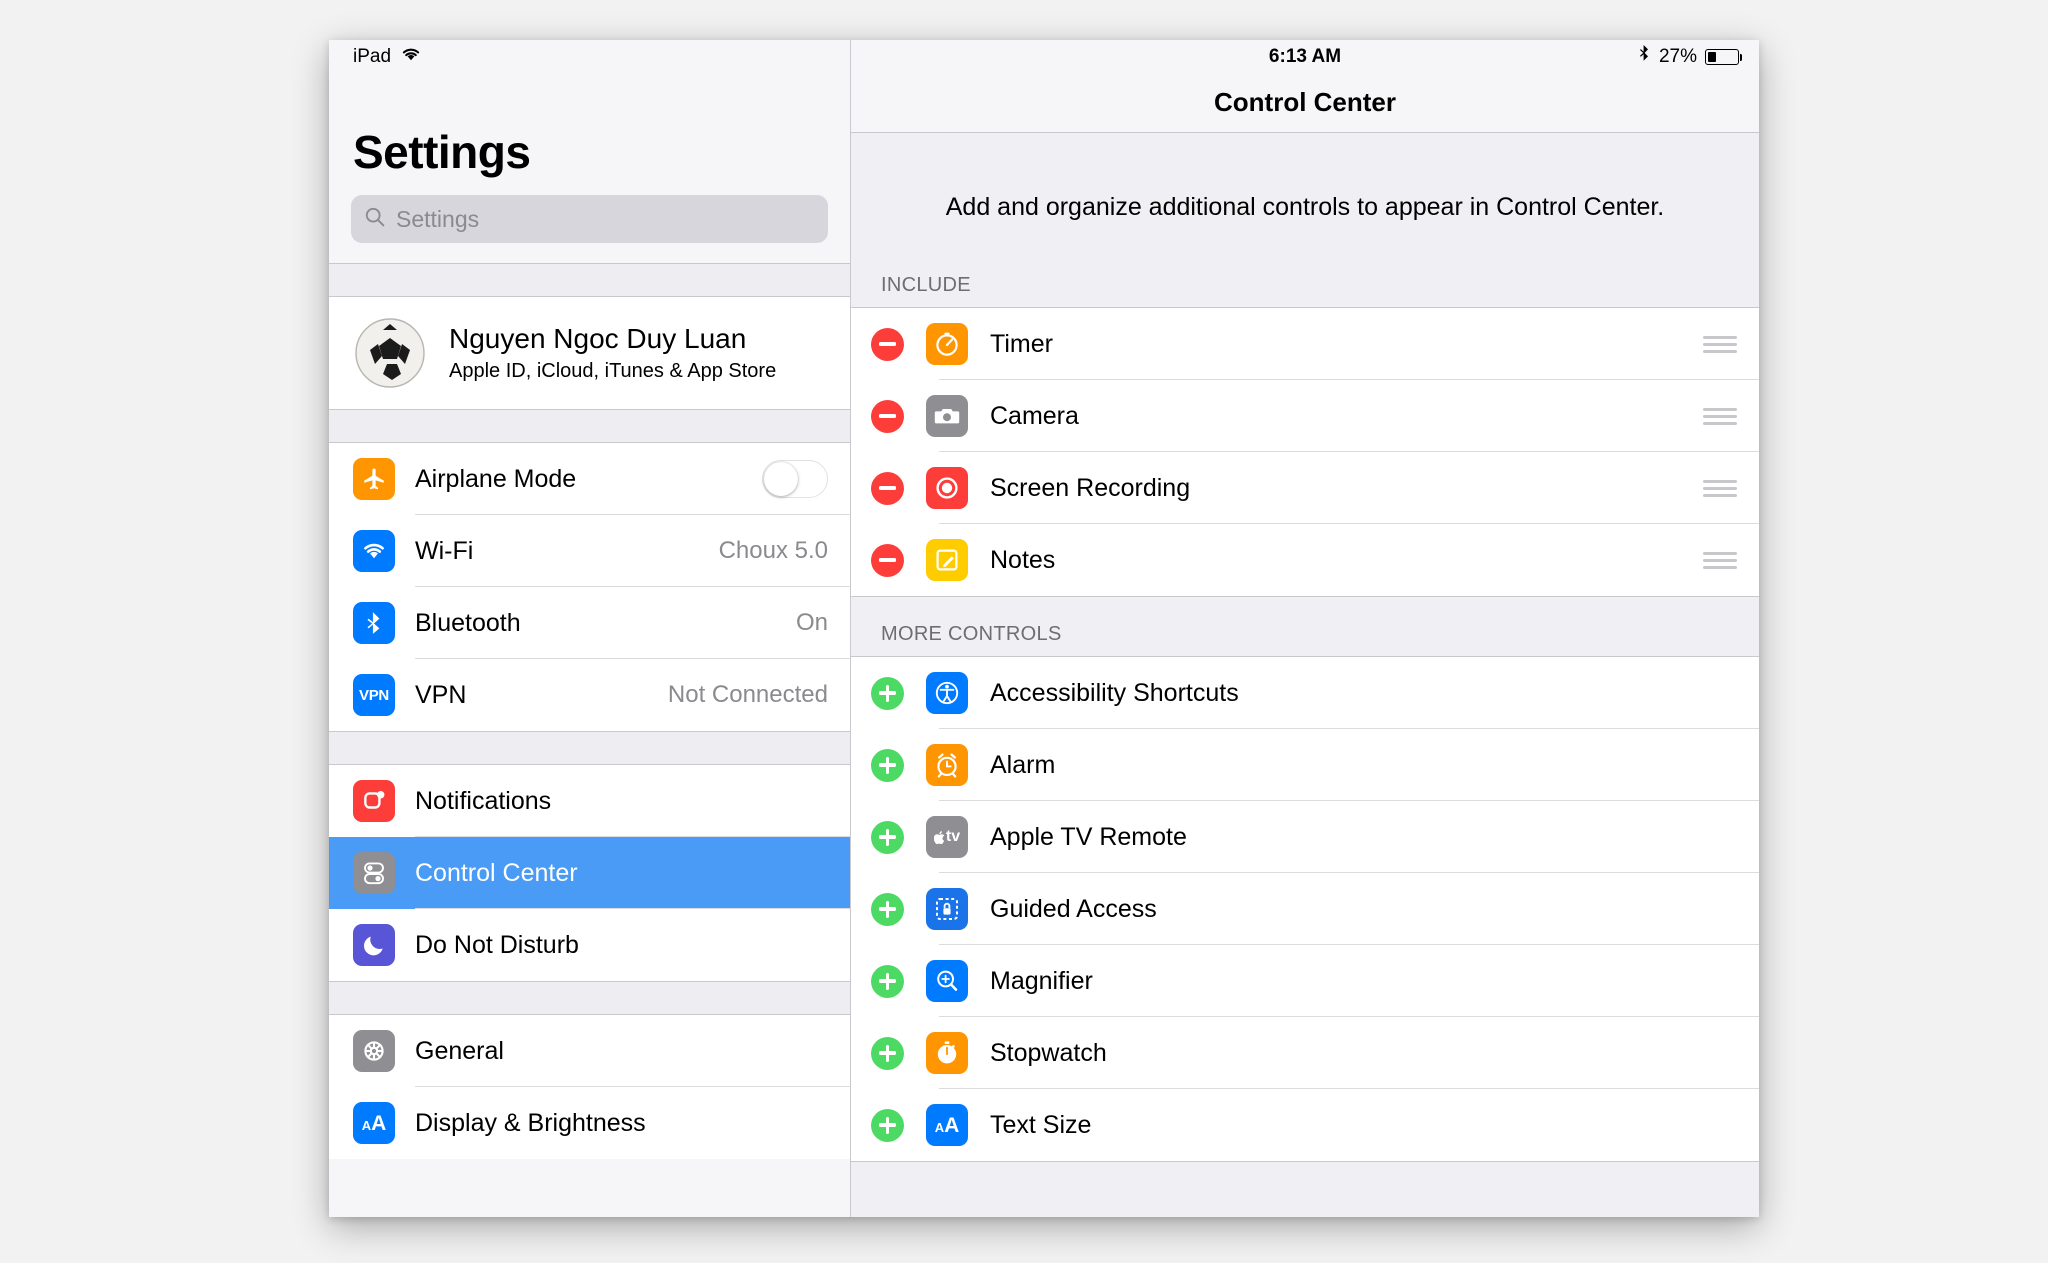 This screenshot has width=2048, height=1263. What do you see at coordinates (1041, 980) in the screenshot?
I see `control-label: Magnifier` at bounding box center [1041, 980].